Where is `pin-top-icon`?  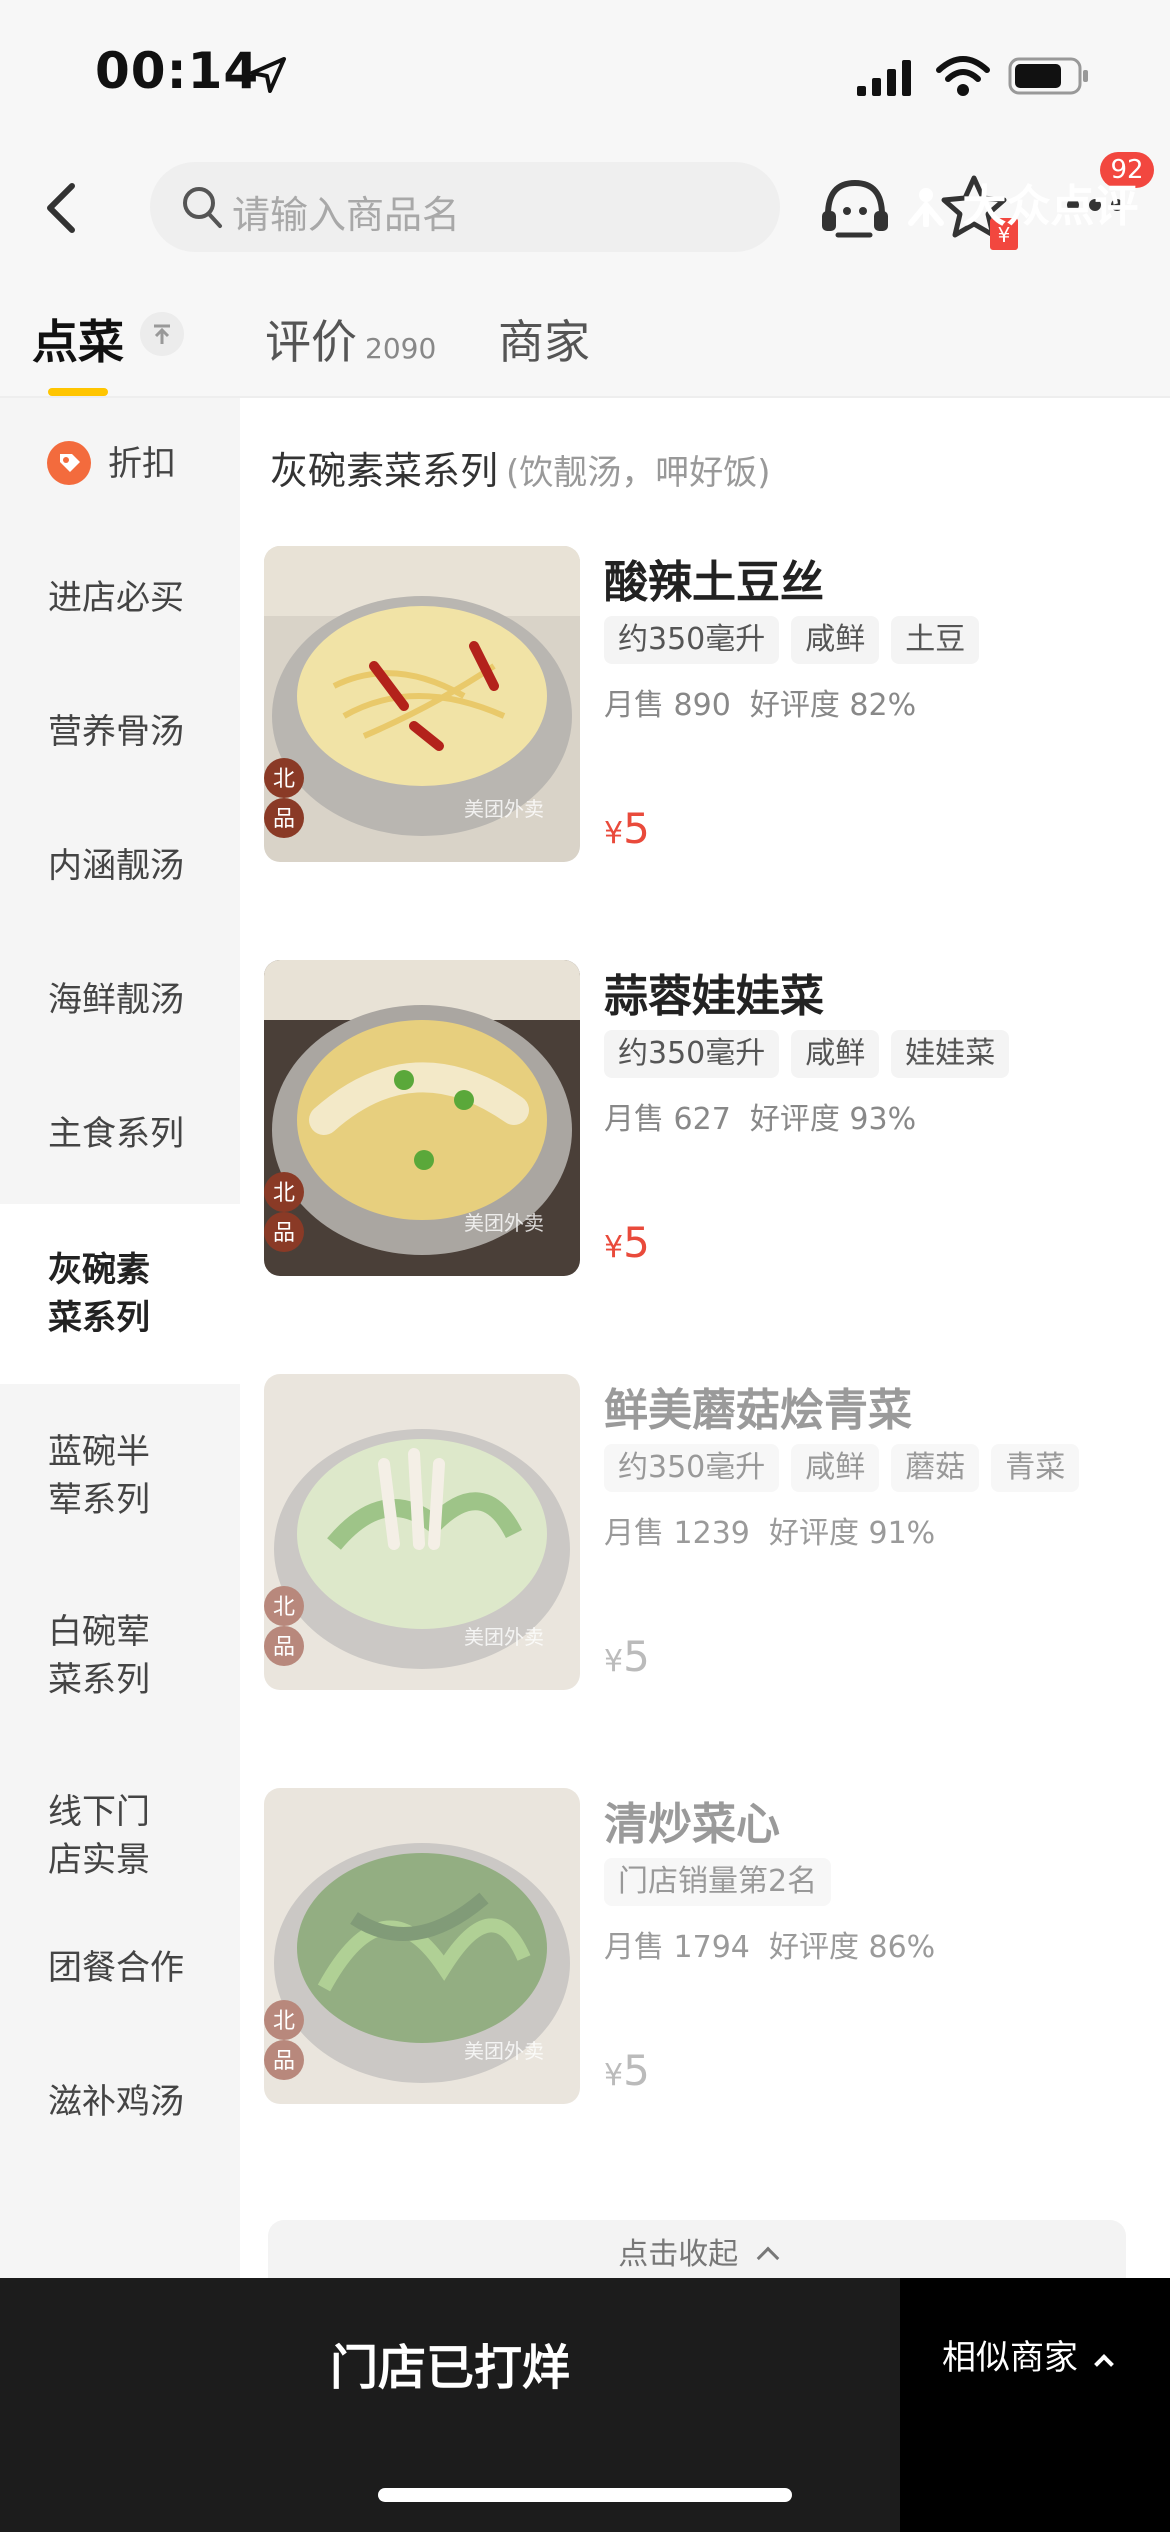 pin-top-icon is located at coordinates (162, 334).